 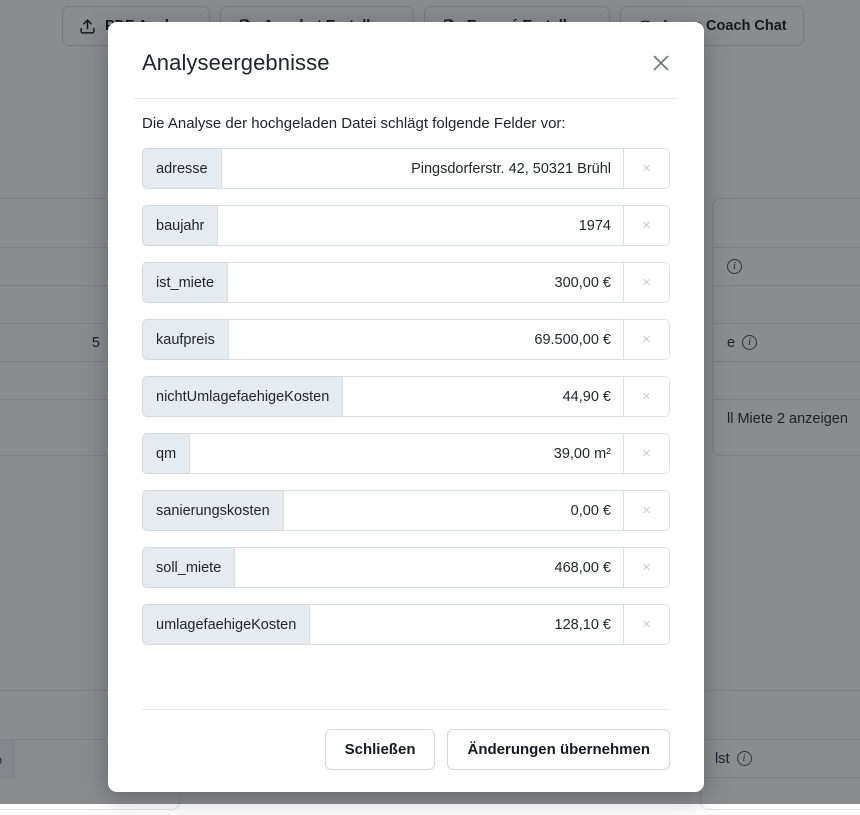 I want to click on dialog-header: Analyseergebnisse, so click(x=406, y=60).